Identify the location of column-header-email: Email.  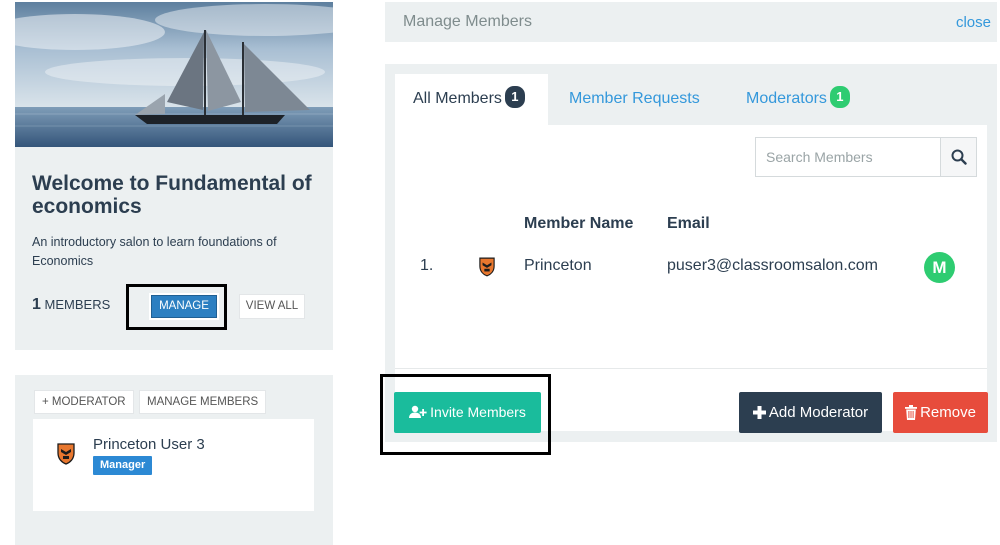
(688, 223).